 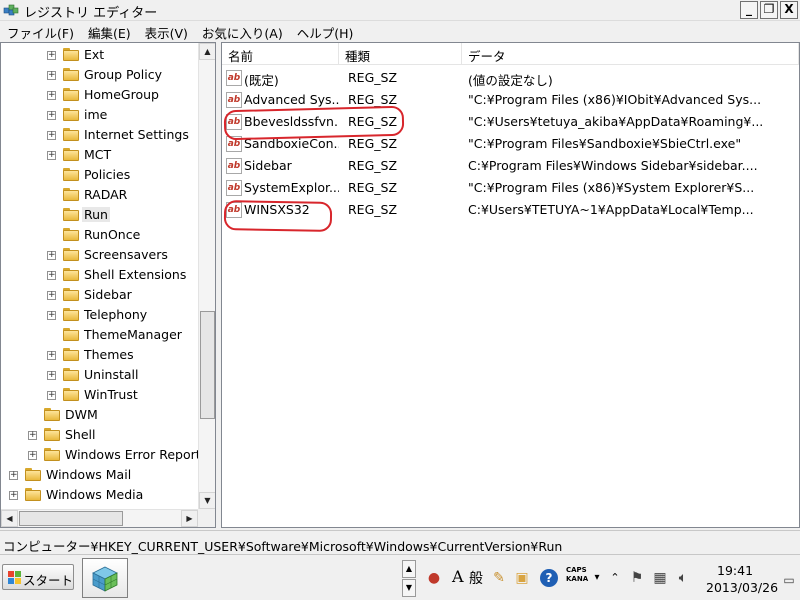 I want to click on tree-item: + MCT, so click(x=100, y=155).